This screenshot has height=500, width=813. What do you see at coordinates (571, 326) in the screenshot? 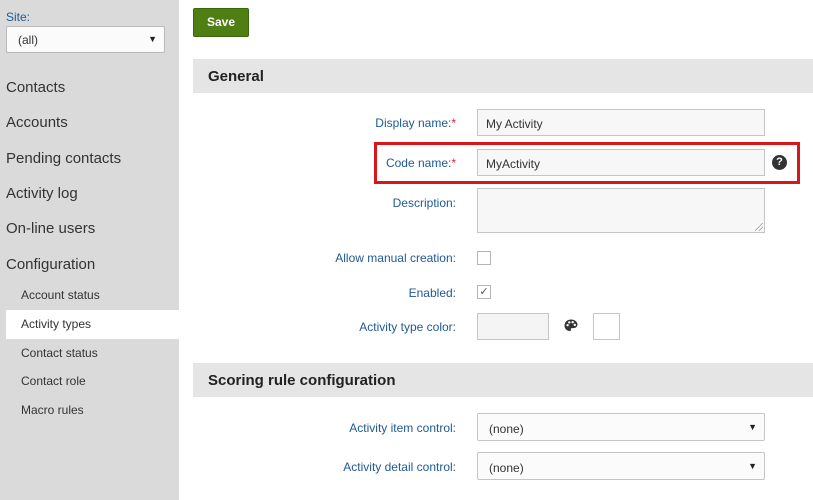
I see `palette-icon` at bounding box center [571, 326].